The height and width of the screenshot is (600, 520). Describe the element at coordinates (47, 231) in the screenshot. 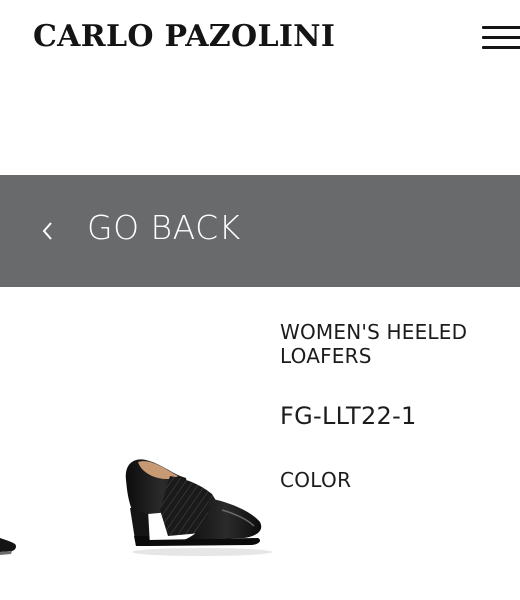

I see `chevron-left-icon` at that location.